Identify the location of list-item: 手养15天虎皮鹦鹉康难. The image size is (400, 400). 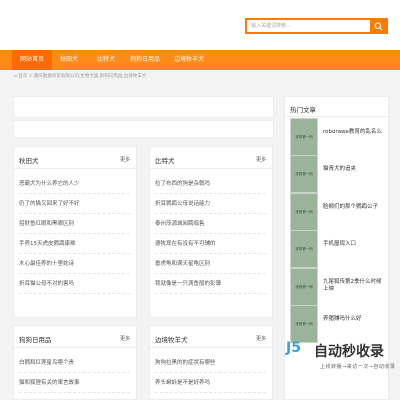
(74, 244).